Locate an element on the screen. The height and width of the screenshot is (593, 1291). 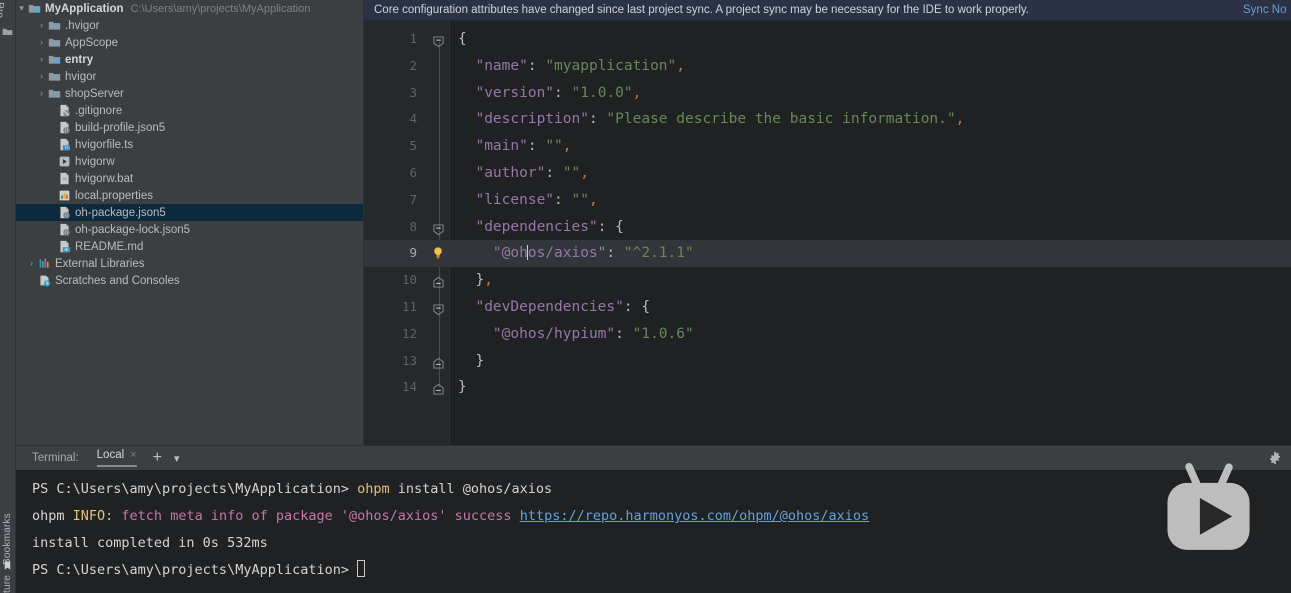
tree-row-appscope: › AppScope is located at coordinates (189, 42).